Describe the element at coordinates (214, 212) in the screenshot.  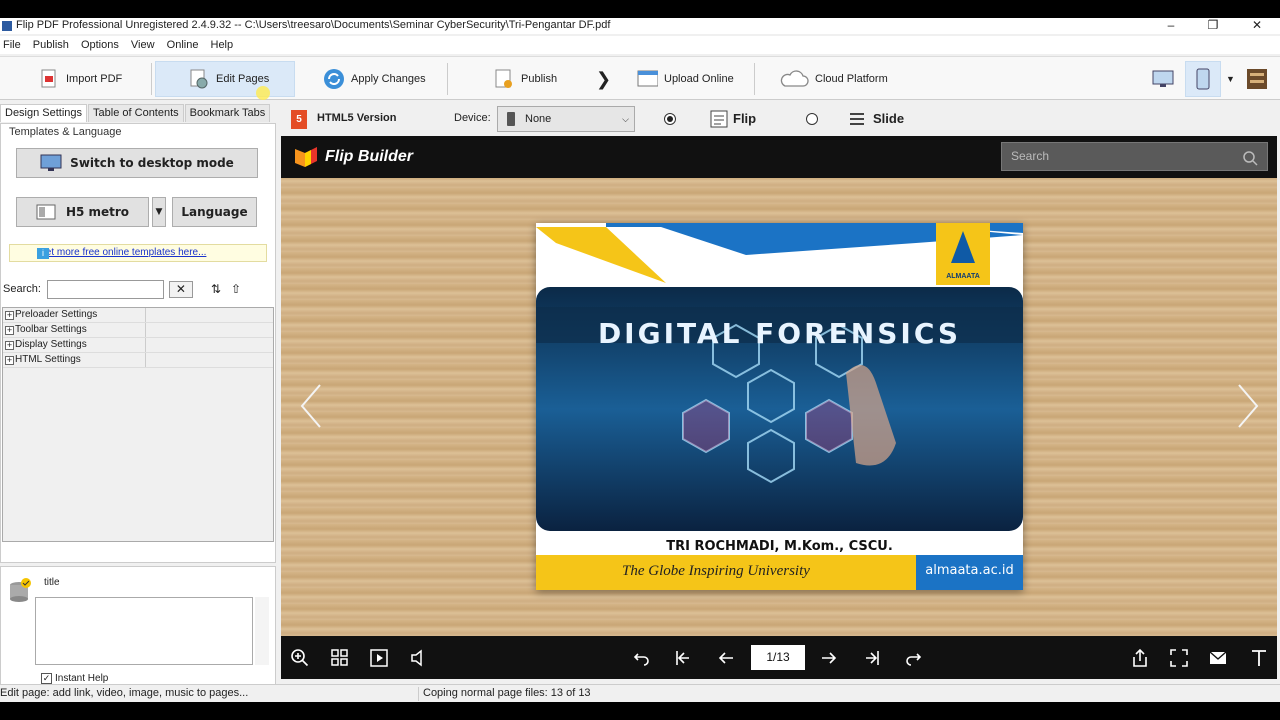
I see `language-button: Language` at that location.